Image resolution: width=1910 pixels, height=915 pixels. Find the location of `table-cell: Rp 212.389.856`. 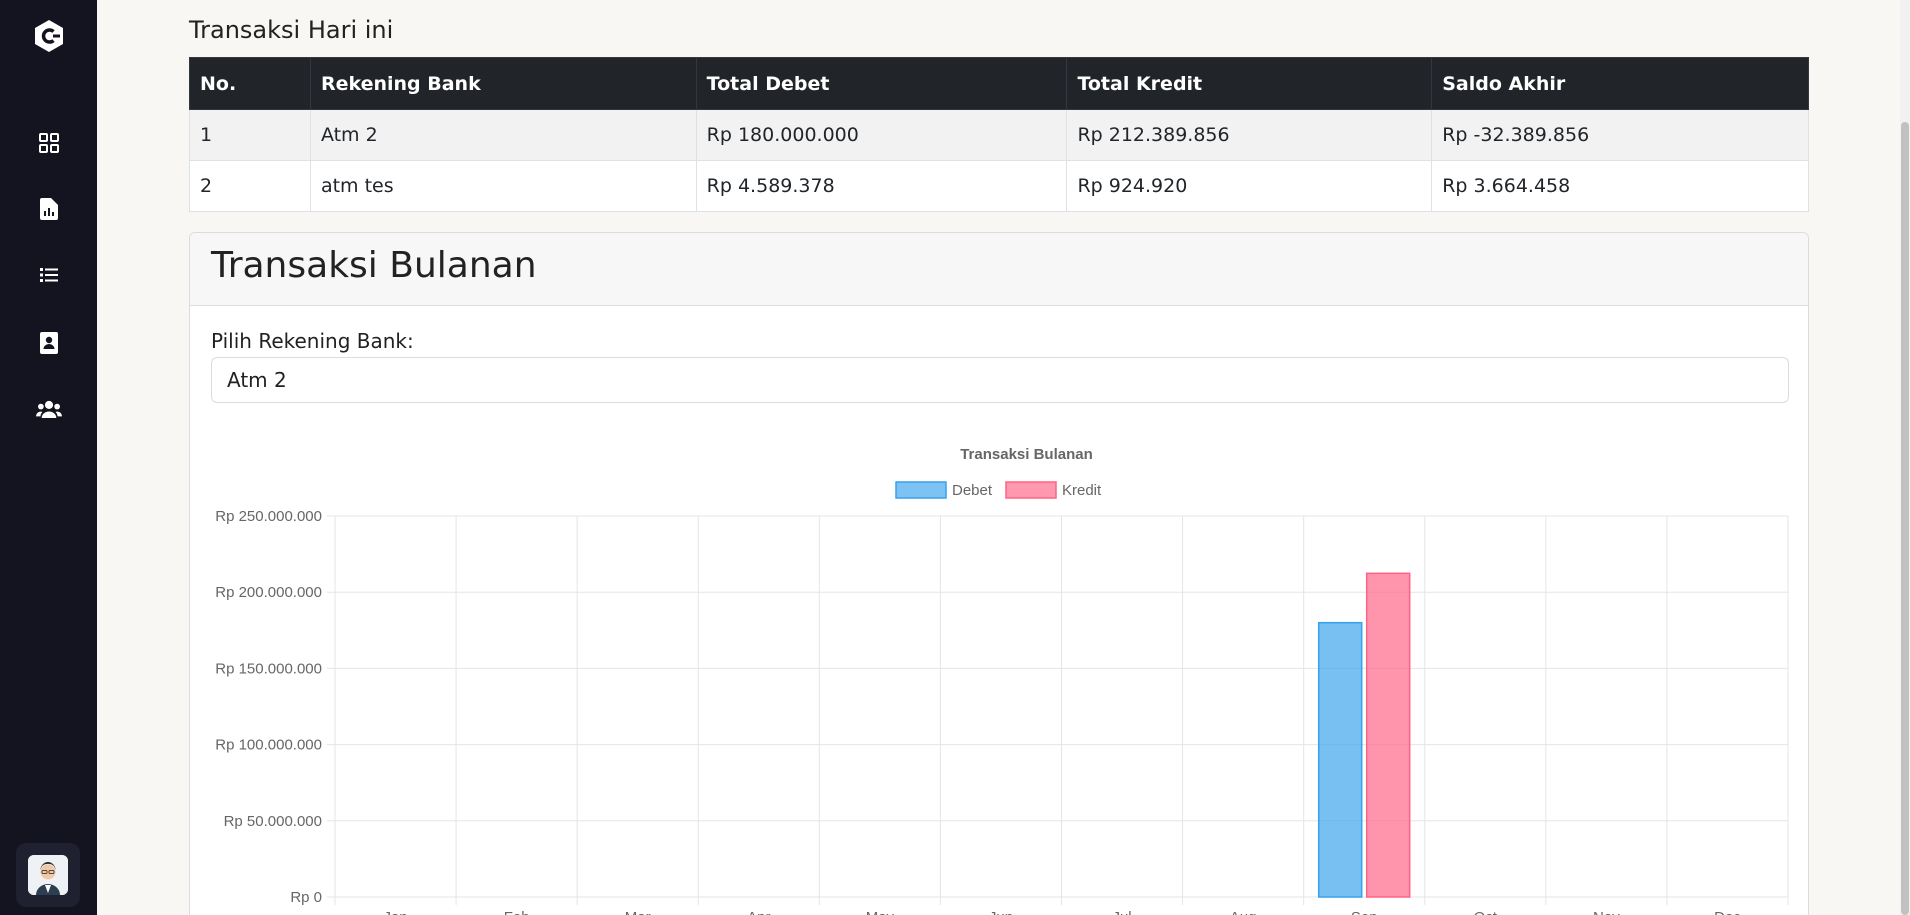

table-cell: Rp 212.389.856 is located at coordinates (1249, 135).